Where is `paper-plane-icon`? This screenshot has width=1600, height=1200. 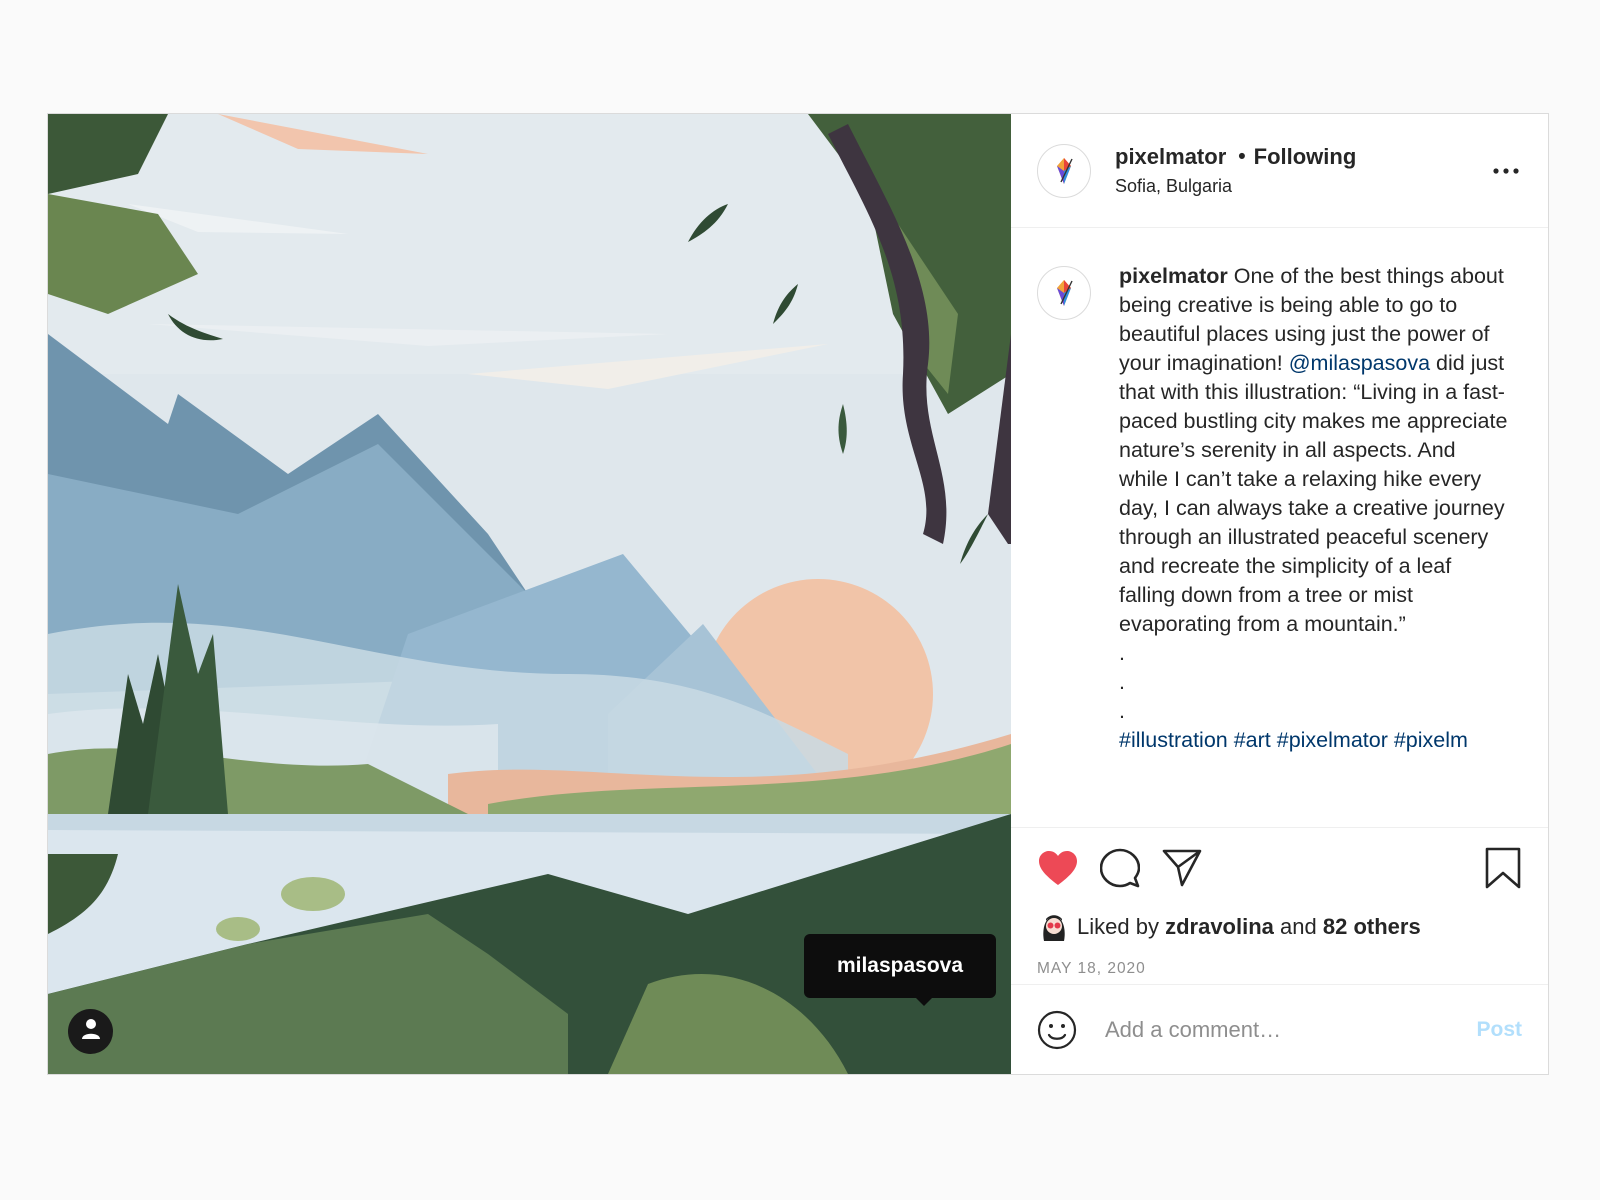 paper-plane-icon is located at coordinates (1182, 868).